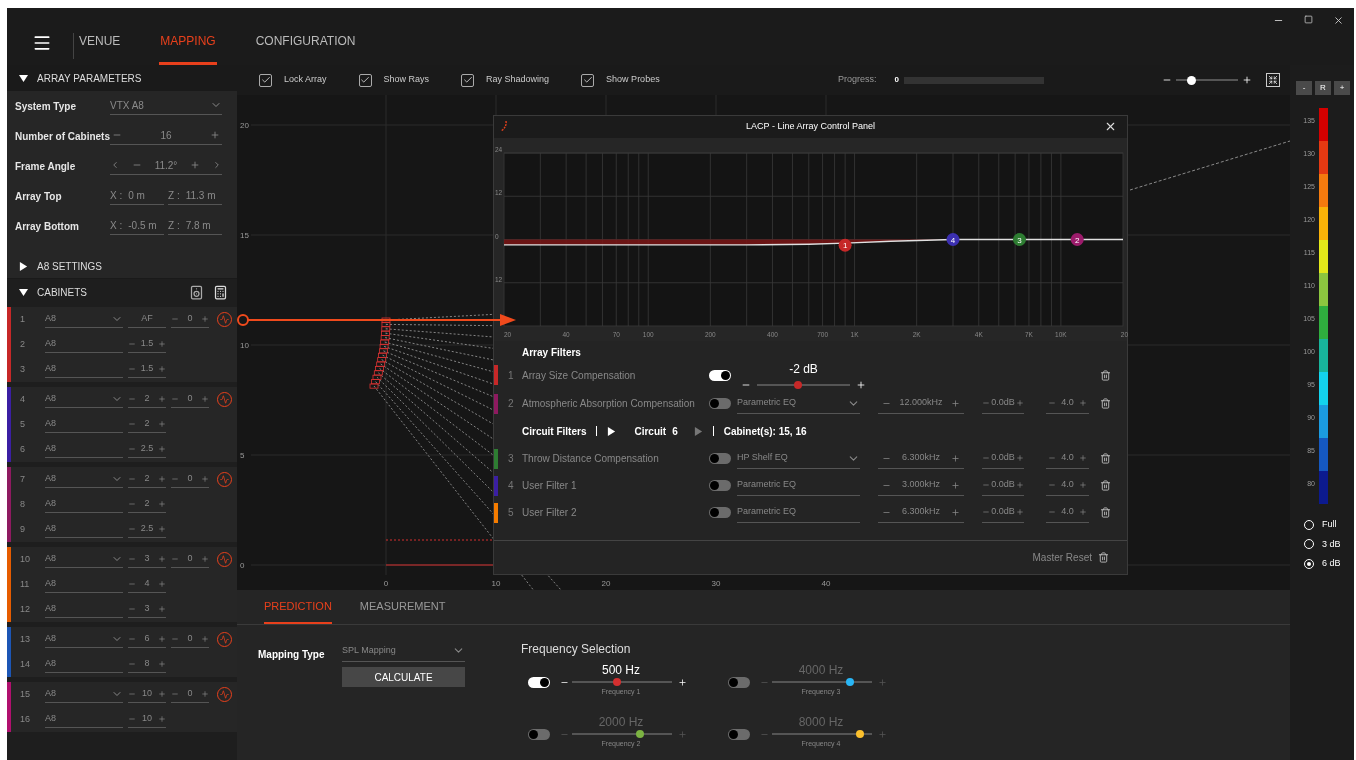 Image resolution: width=1356 pixels, height=760 pixels. What do you see at coordinates (1062, 557) in the screenshot?
I see `master-reset-button: Master Reset` at bounding box center [1062, 557].